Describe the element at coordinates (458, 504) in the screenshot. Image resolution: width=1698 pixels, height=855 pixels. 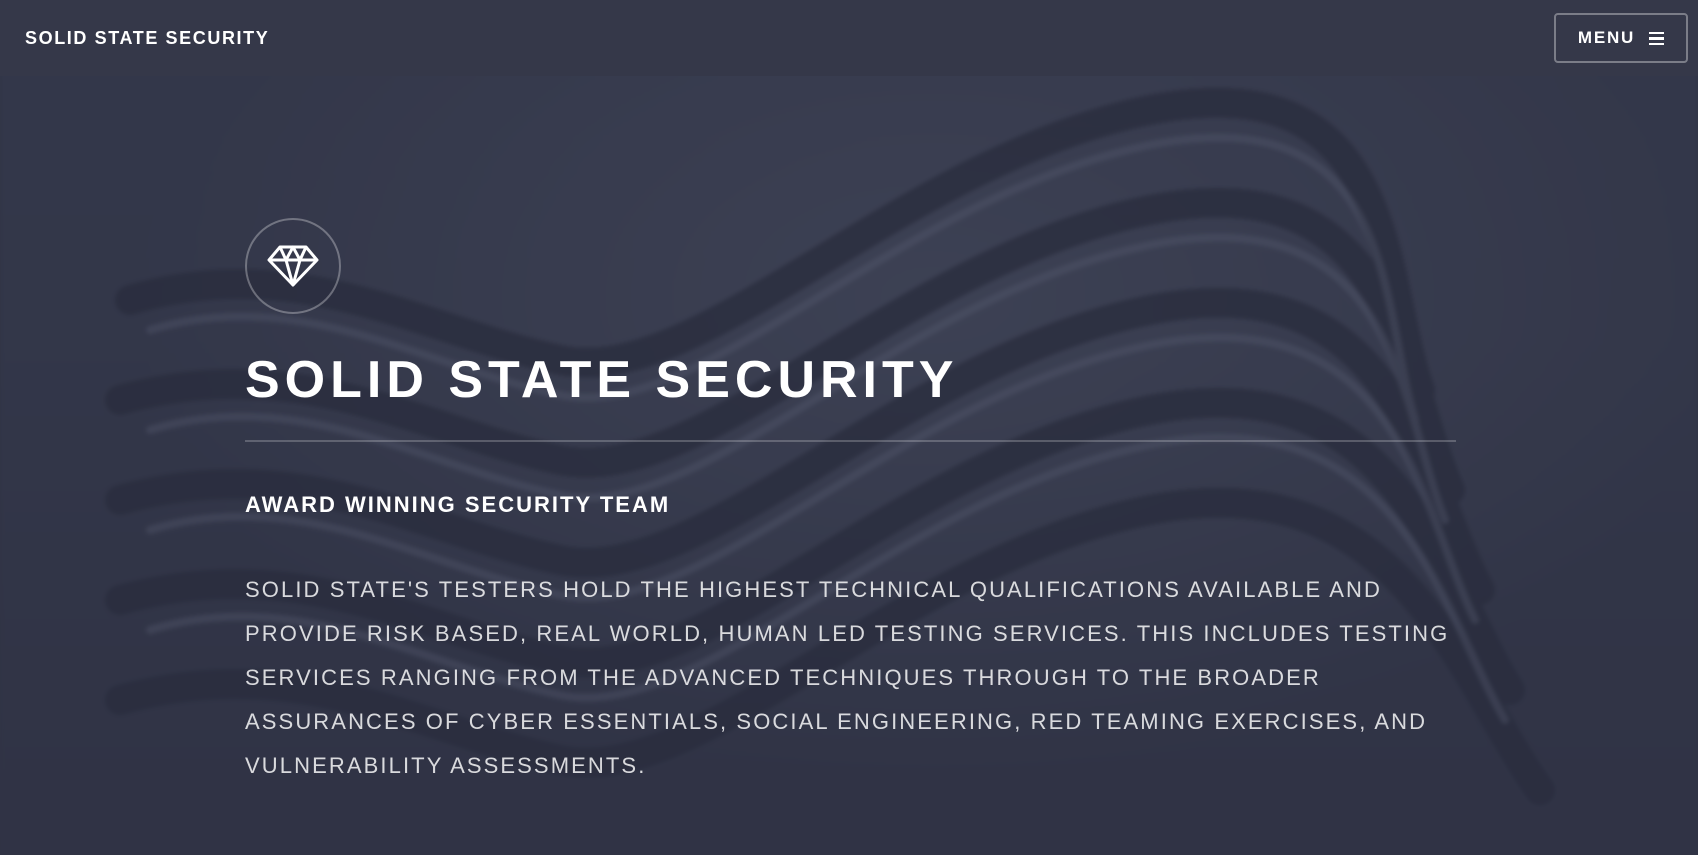
I see `subtitle: AWARD WINNING SECURITY TEAM` at that location.